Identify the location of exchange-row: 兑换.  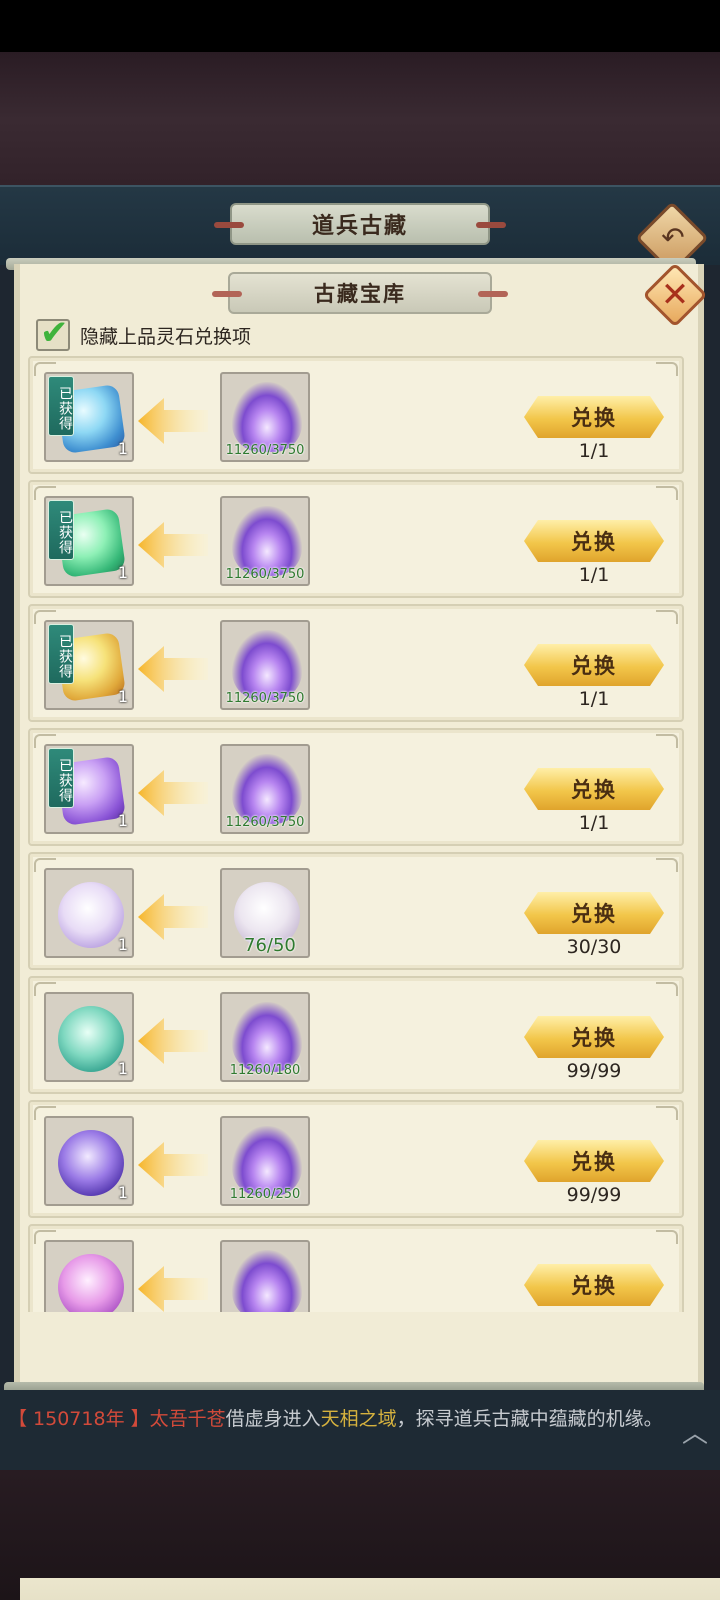
(356, 1268).